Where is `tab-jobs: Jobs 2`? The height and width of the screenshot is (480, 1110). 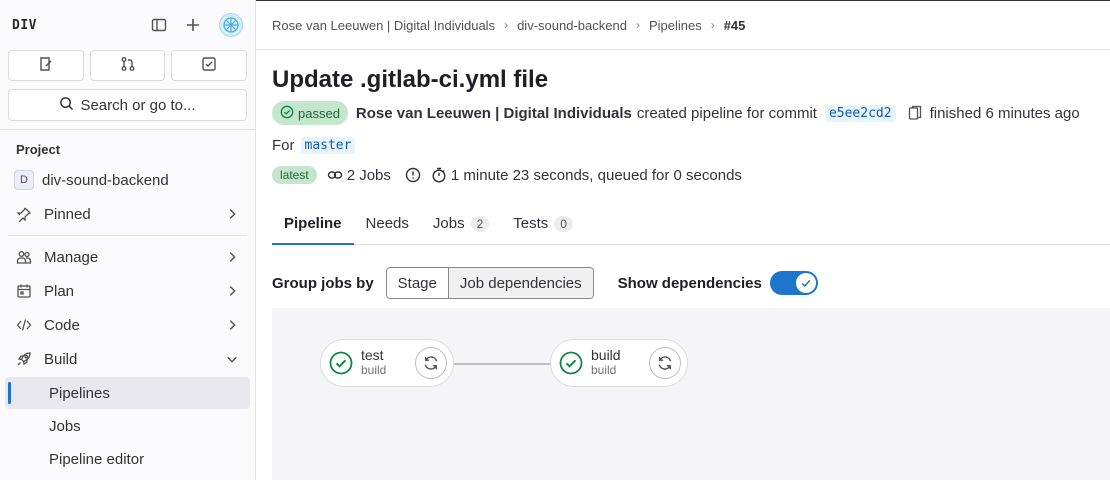
tab-jobs: Jobs 2 is located at coordinates (461, 223).